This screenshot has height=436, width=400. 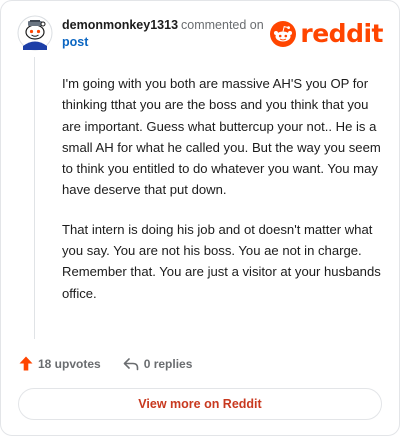 I want to click on thread-line, so click(x=34, y=198).